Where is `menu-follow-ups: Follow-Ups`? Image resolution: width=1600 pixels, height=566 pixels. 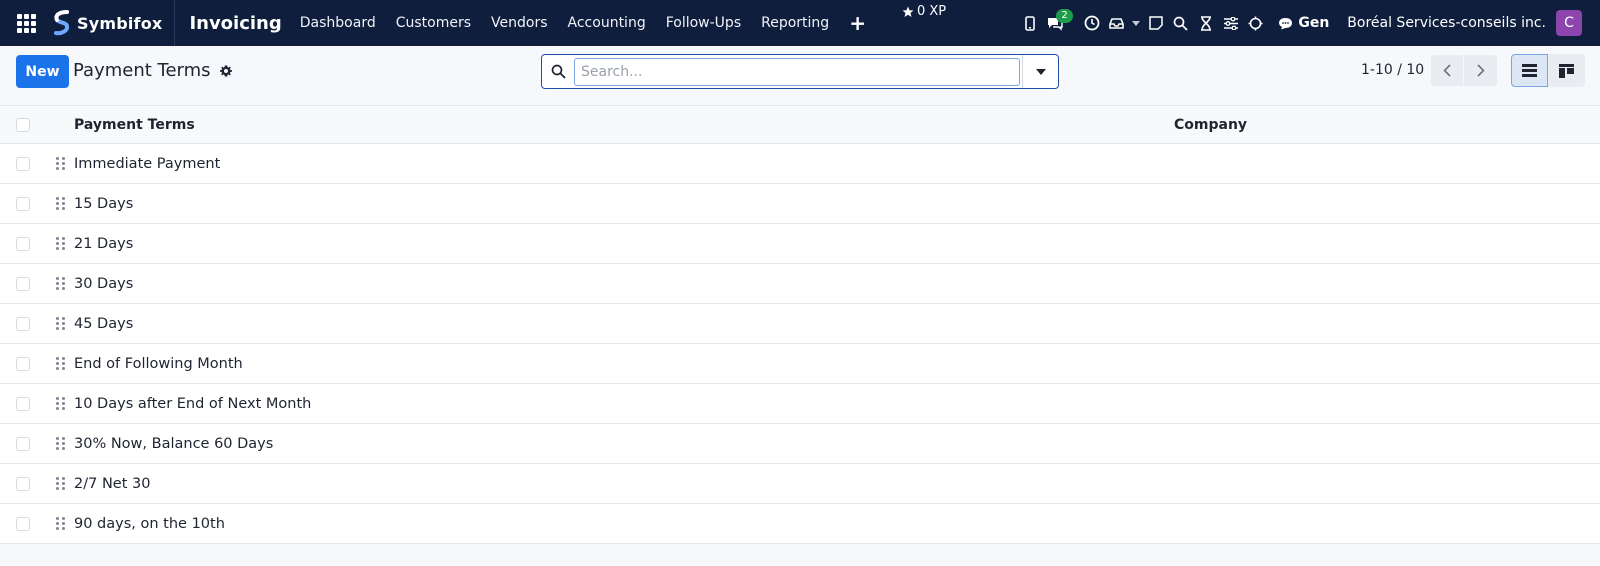 menu-follow-ups: Follow-Ups is located at coordinates (703, 23).